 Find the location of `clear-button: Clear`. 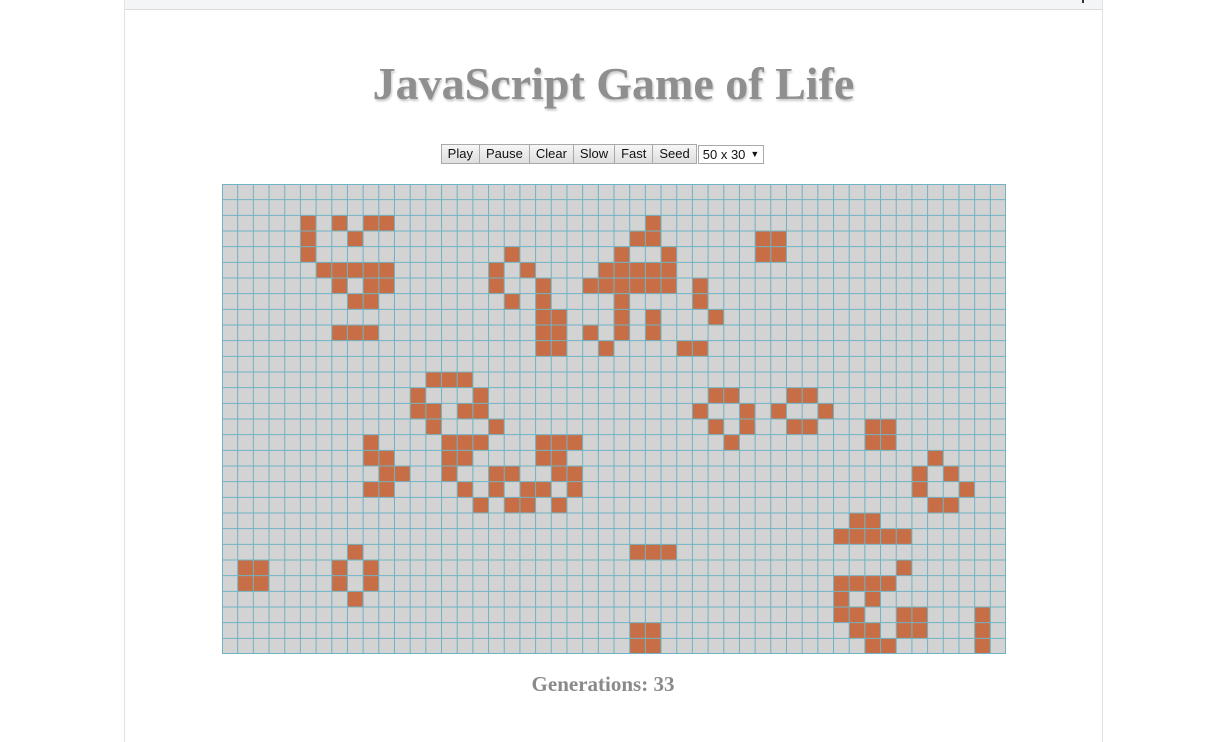

clear-button: Clear is located at coordinates (551, 154).